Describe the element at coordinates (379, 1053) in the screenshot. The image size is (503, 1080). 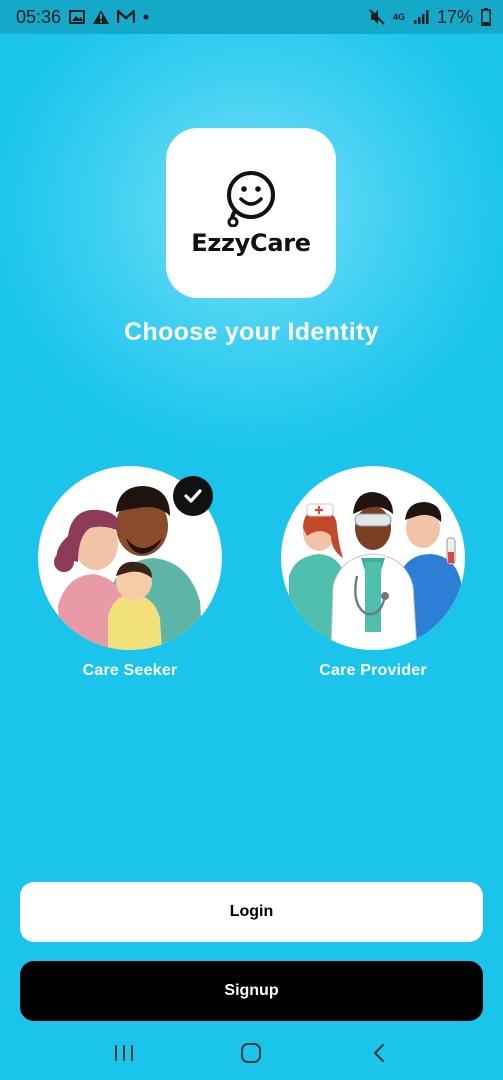
I see `back-icon` at that location.